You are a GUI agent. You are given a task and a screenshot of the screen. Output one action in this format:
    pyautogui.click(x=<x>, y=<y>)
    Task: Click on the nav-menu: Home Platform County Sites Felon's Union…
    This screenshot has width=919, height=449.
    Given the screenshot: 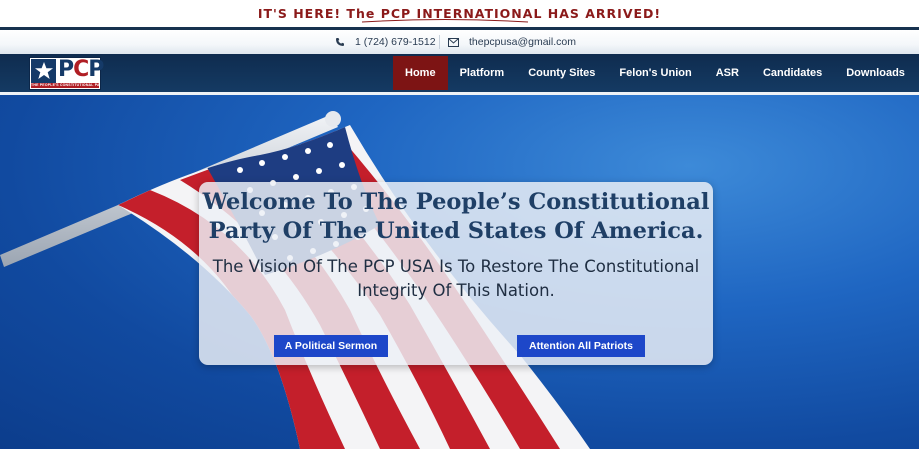 What is the action you would take?
    pyautogui.click(x=655, y=73)
    